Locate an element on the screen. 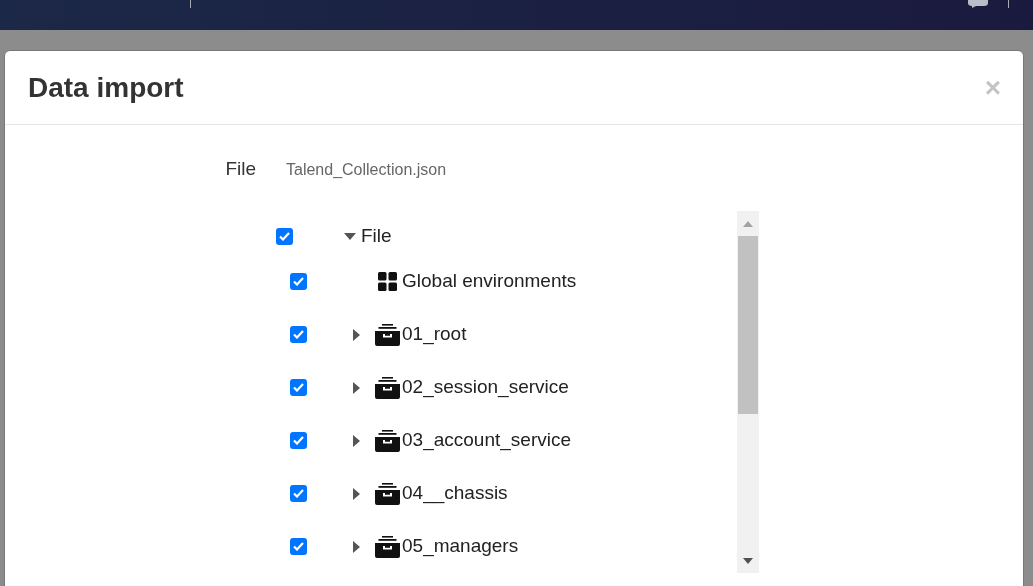 This screenshot has height=586, width=1033. tree-item-label: Global environments is located at coordinates (489, 281).